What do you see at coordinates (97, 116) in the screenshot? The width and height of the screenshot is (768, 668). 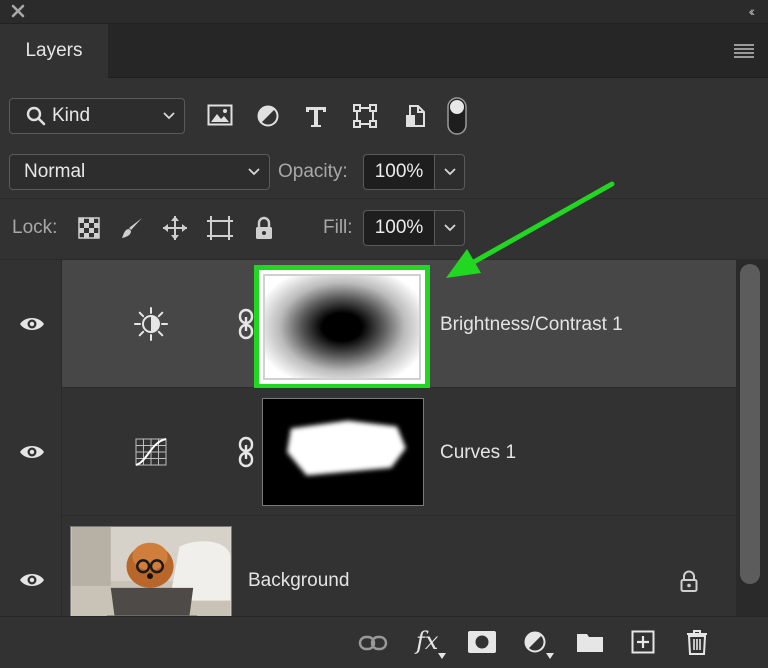 I see `filter-kind-dropdown: Kind` at bounding box center [97, 116].